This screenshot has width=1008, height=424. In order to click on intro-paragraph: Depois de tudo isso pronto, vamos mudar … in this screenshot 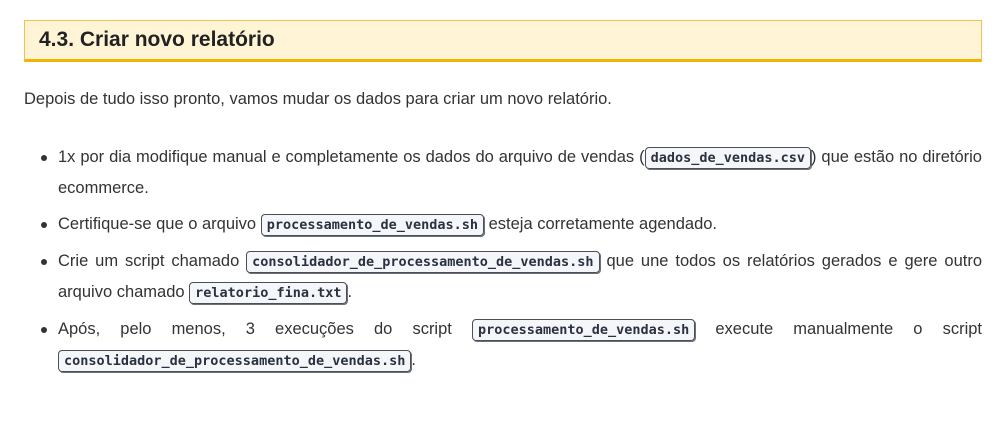, I will do `click(318, 99)`.